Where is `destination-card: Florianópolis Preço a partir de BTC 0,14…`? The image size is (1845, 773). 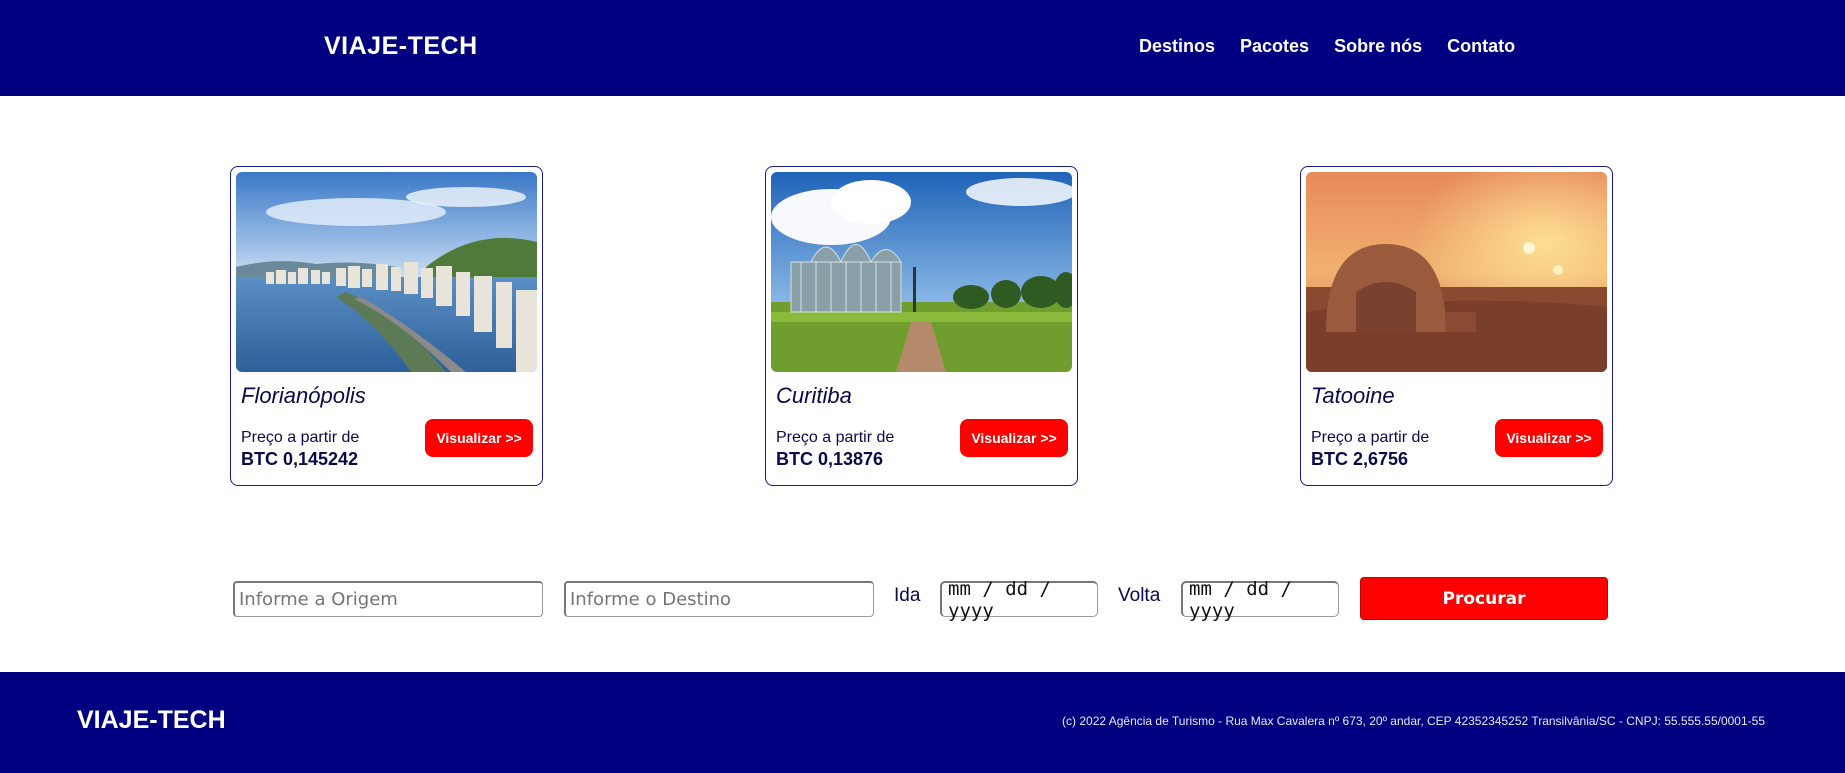 destination-card: Florianópolis Preço a partir de BTC 0,14… is located at coordinates (386, 326).